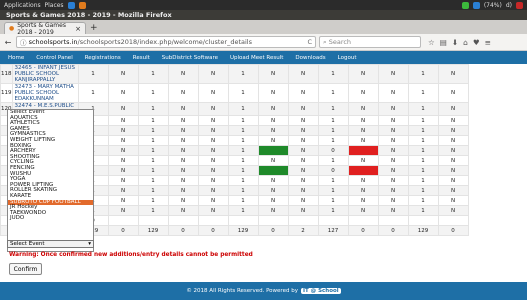 This screenshot has width=527, height=300. I want to click on library-icon: ▤, so click(443, 42).